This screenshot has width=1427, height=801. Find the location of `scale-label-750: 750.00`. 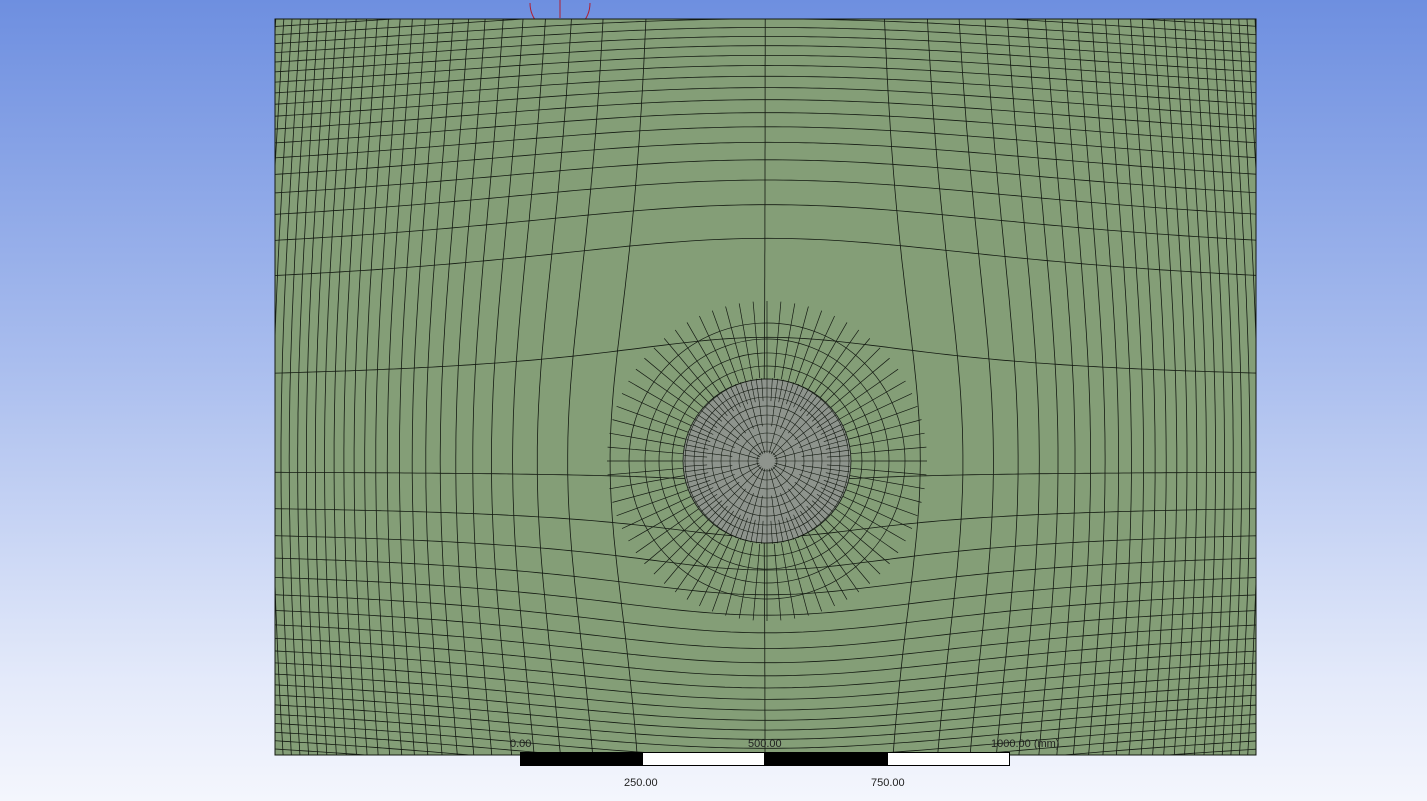

scale-label-750: 750.00 is located at coordinates (888, 783).